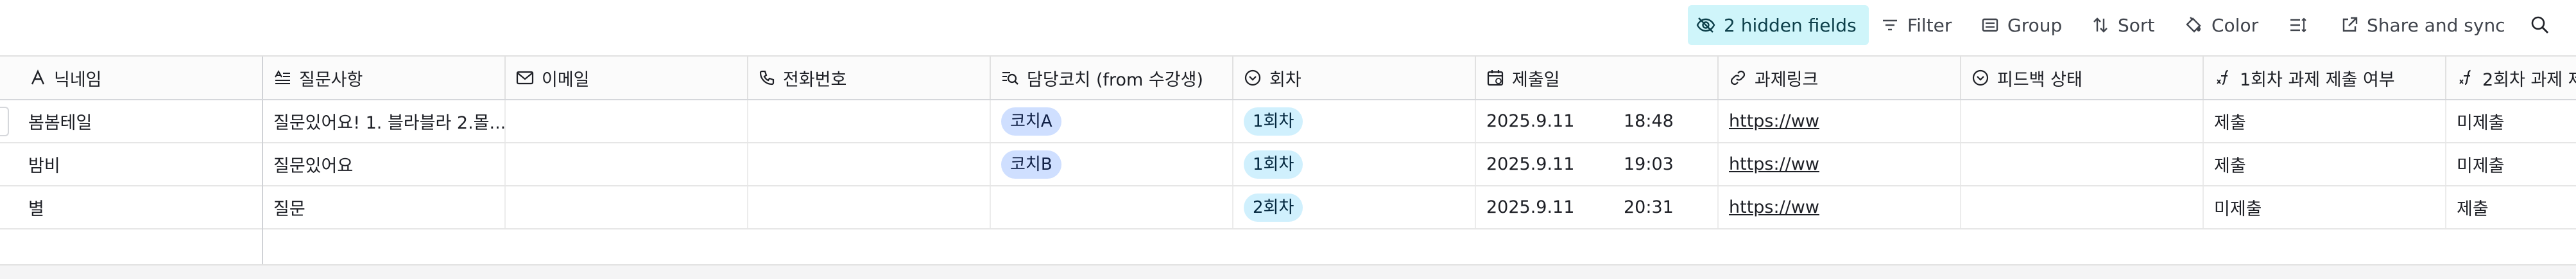  I want to click on column-header-submit-date: 제출일, so click(1597, 78).